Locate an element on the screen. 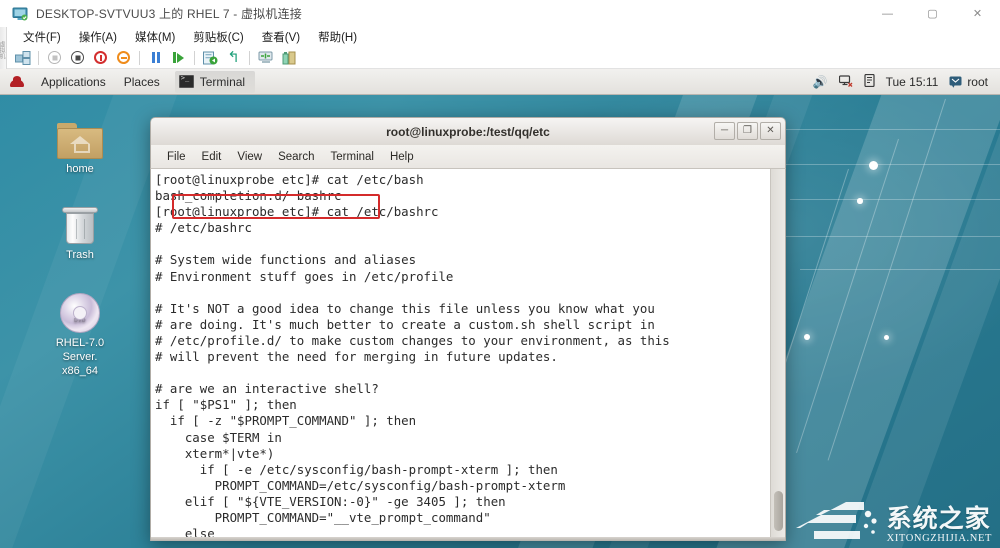 The width and height of the screenshot is (1000, 548). minimize-button: — is located at coordinates (887, 13).